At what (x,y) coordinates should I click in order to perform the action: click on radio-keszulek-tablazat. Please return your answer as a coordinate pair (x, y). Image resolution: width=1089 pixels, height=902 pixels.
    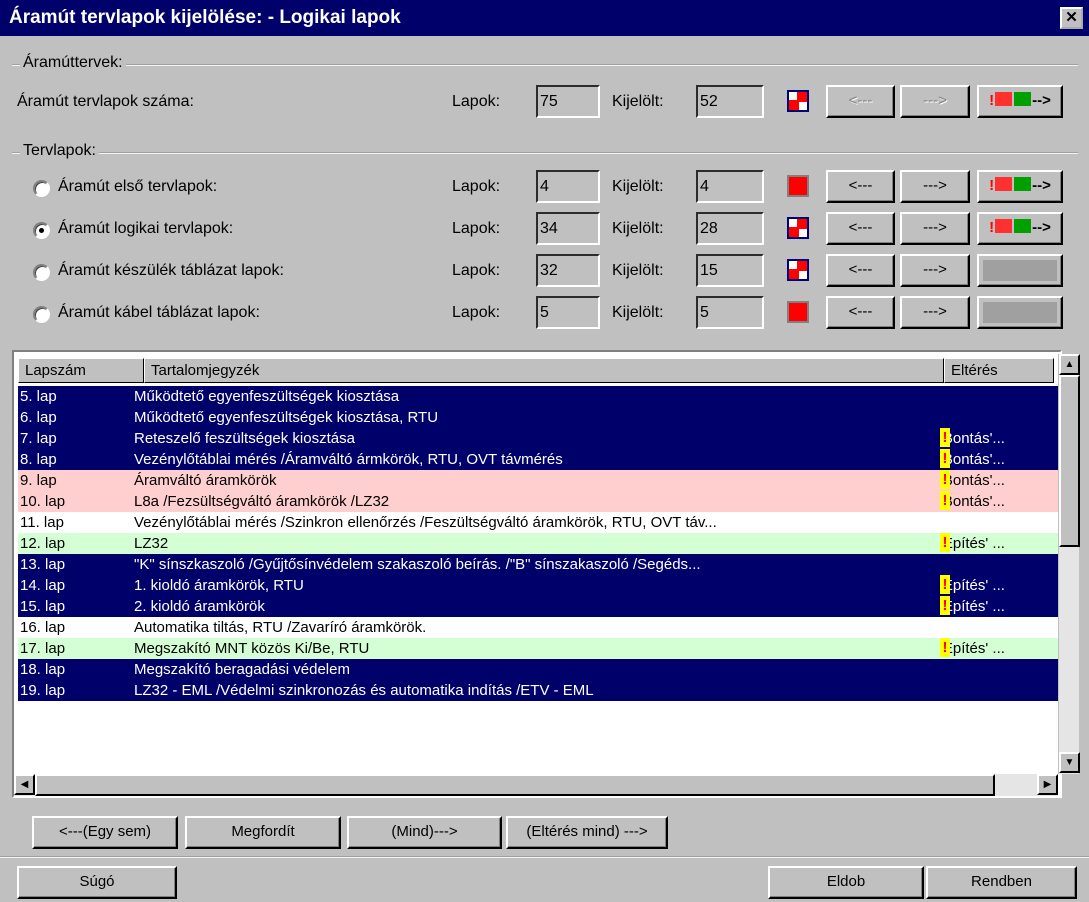
    Looking at the image, I should click on (41, 272).